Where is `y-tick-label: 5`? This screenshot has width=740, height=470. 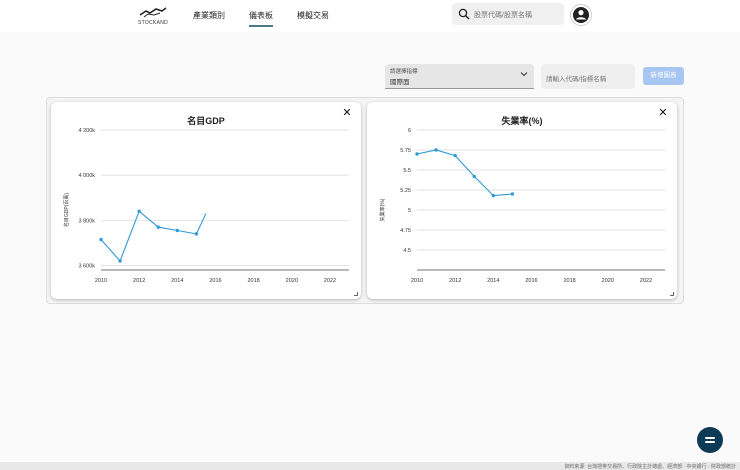 y-tick-label: 5 is located at coordinates (409, 211).